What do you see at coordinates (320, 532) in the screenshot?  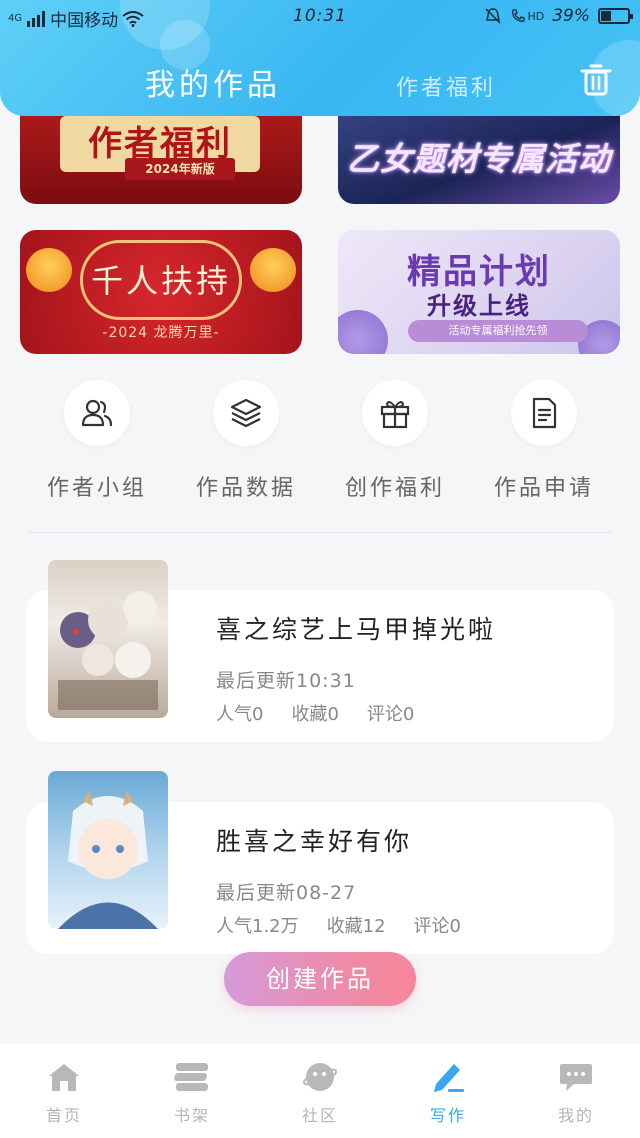 I see `divider` at bounding box center [320, 532].